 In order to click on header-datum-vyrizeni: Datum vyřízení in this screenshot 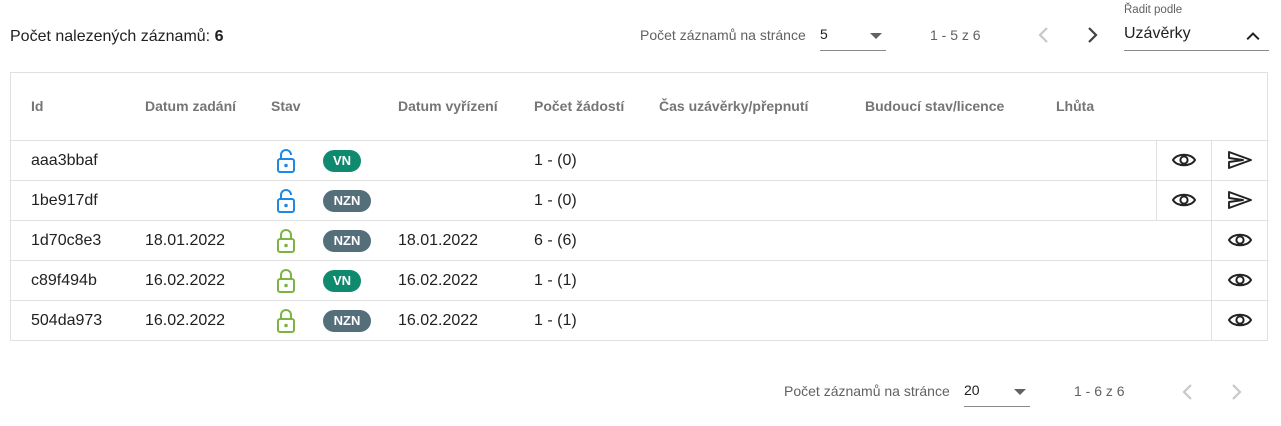, I will do `click(448, 106)`.